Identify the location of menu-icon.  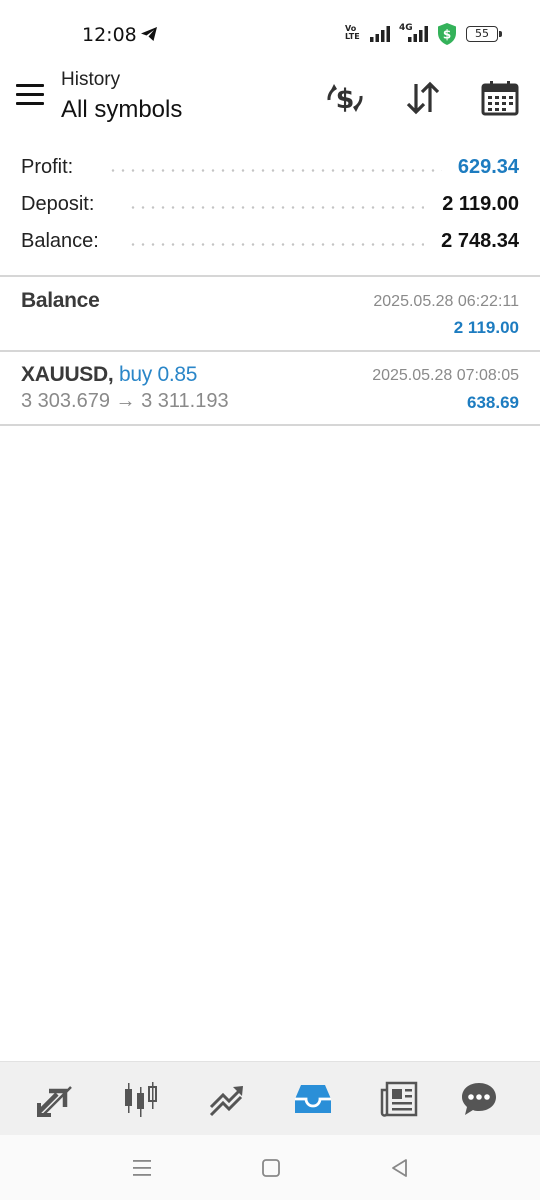
(30, 96).